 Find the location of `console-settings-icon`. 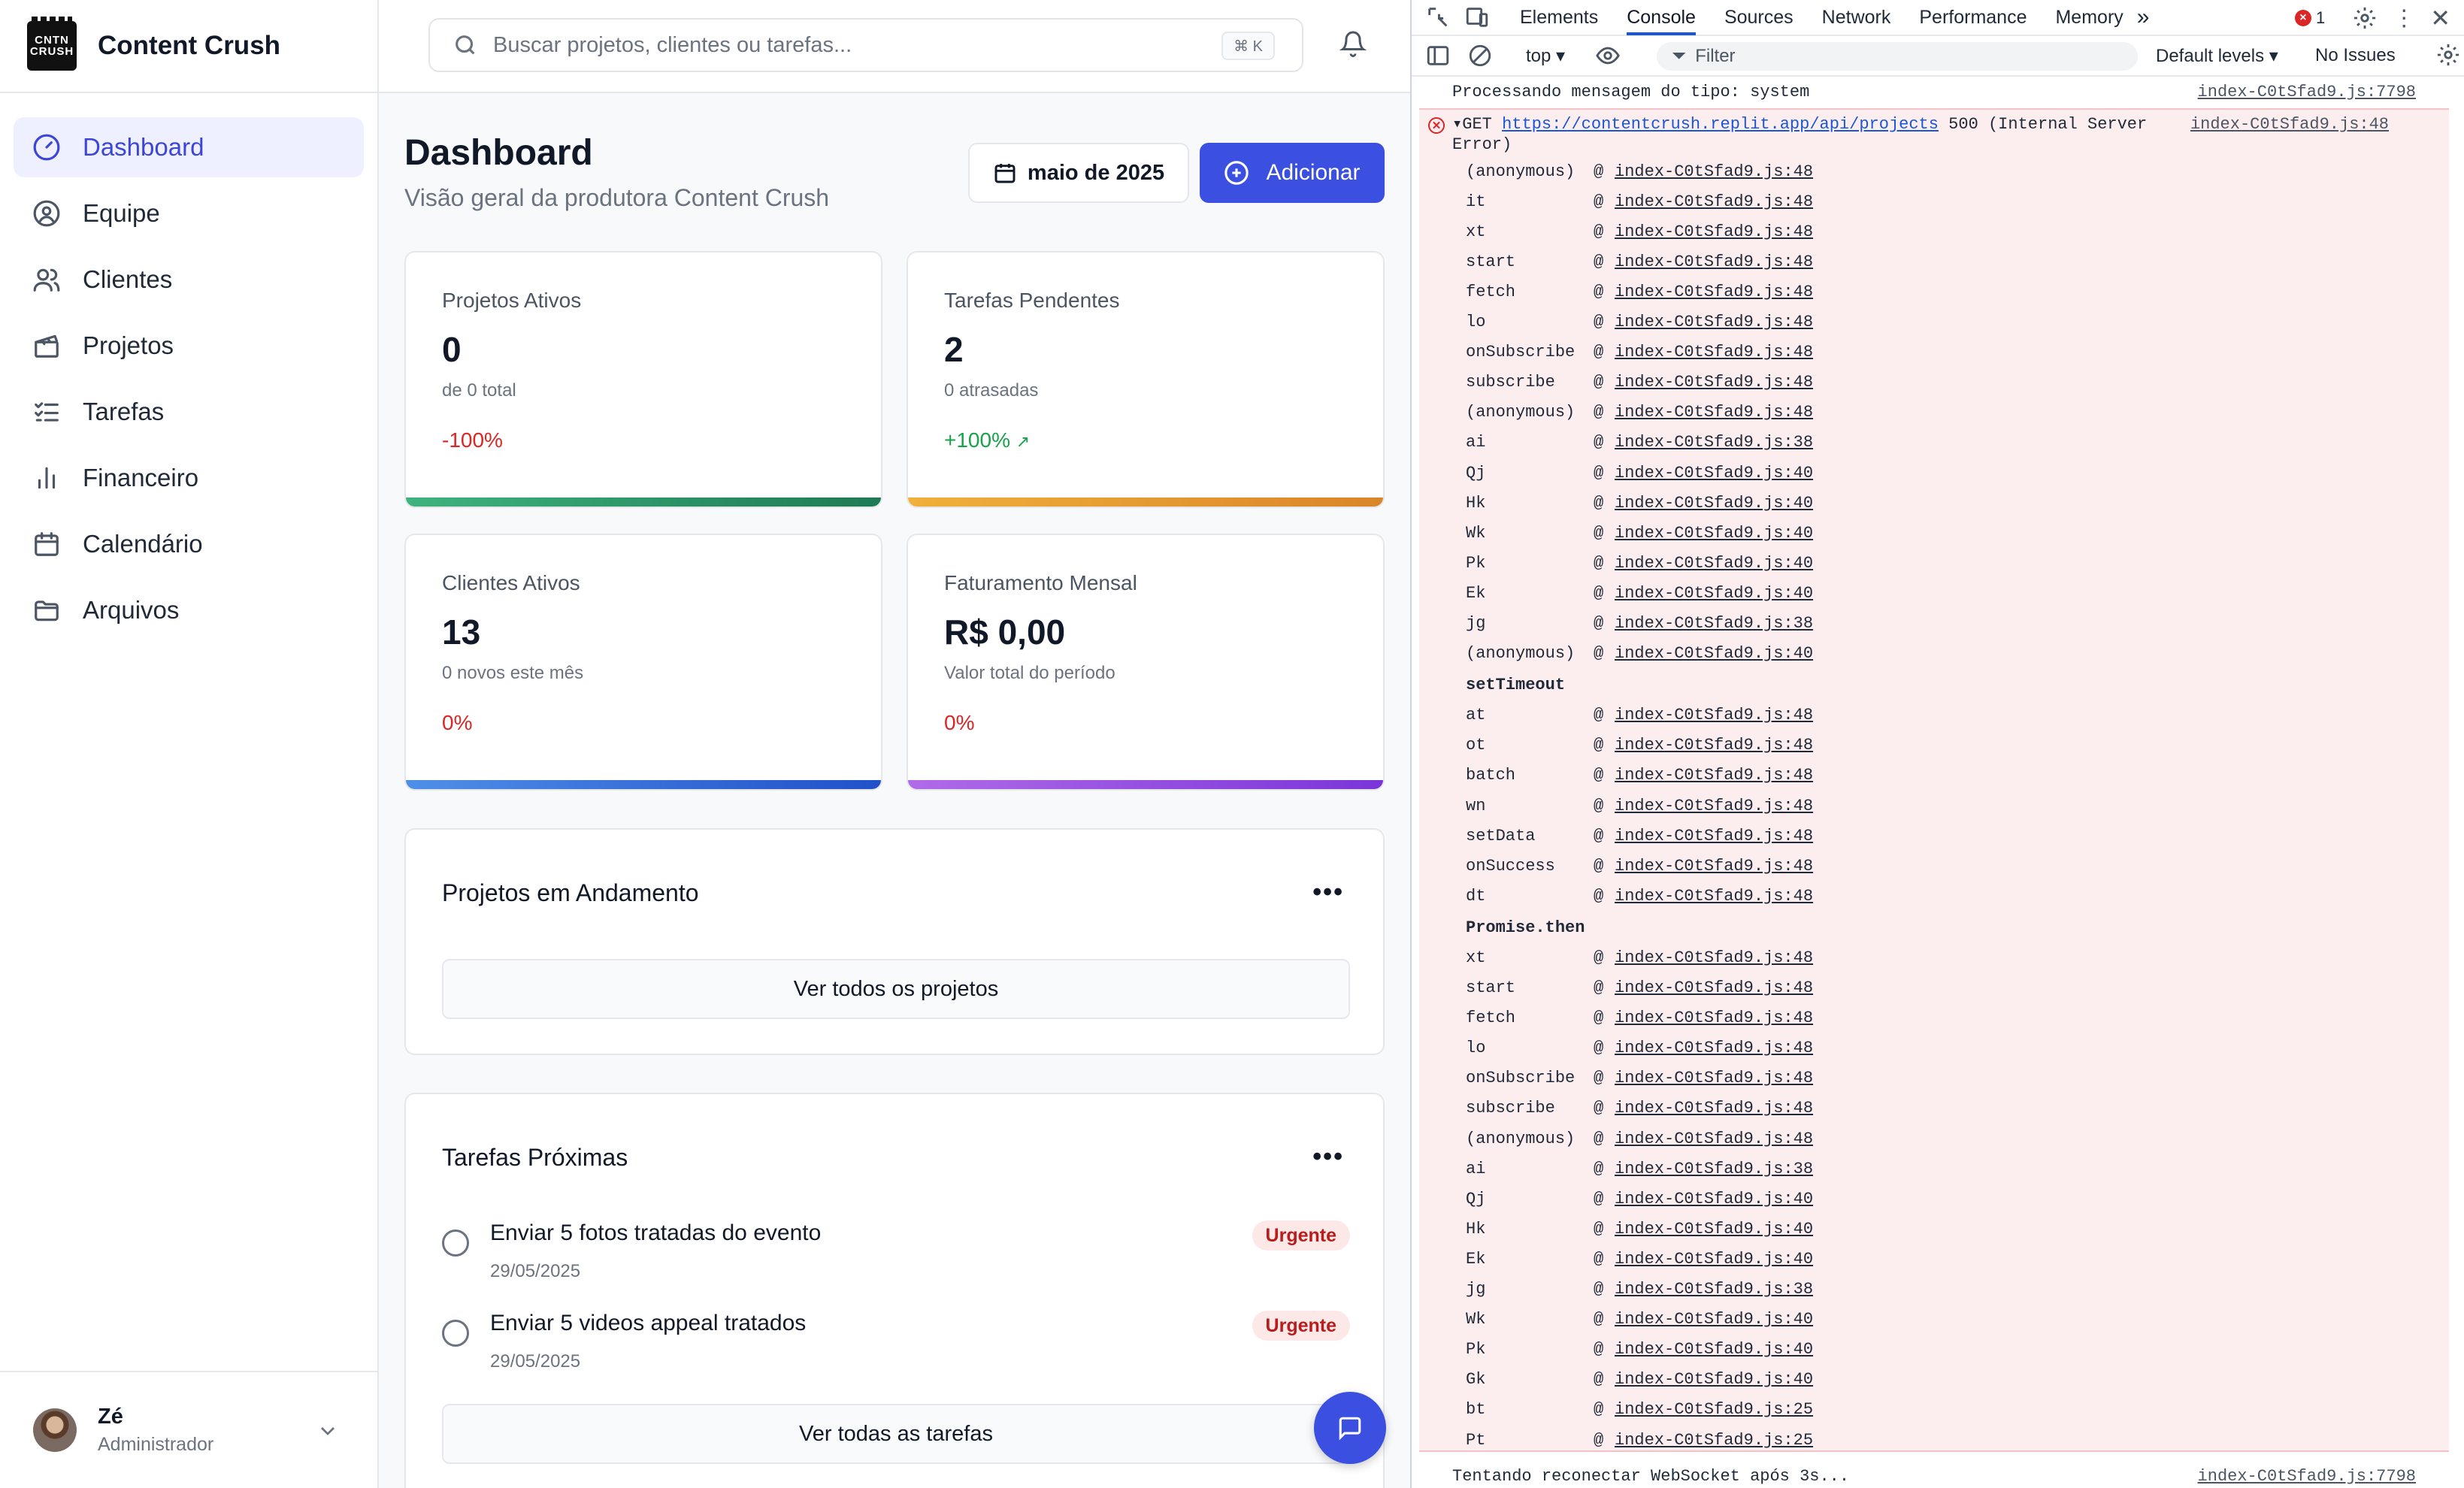

console-settings-icon is located at coordinates (2448, 55).